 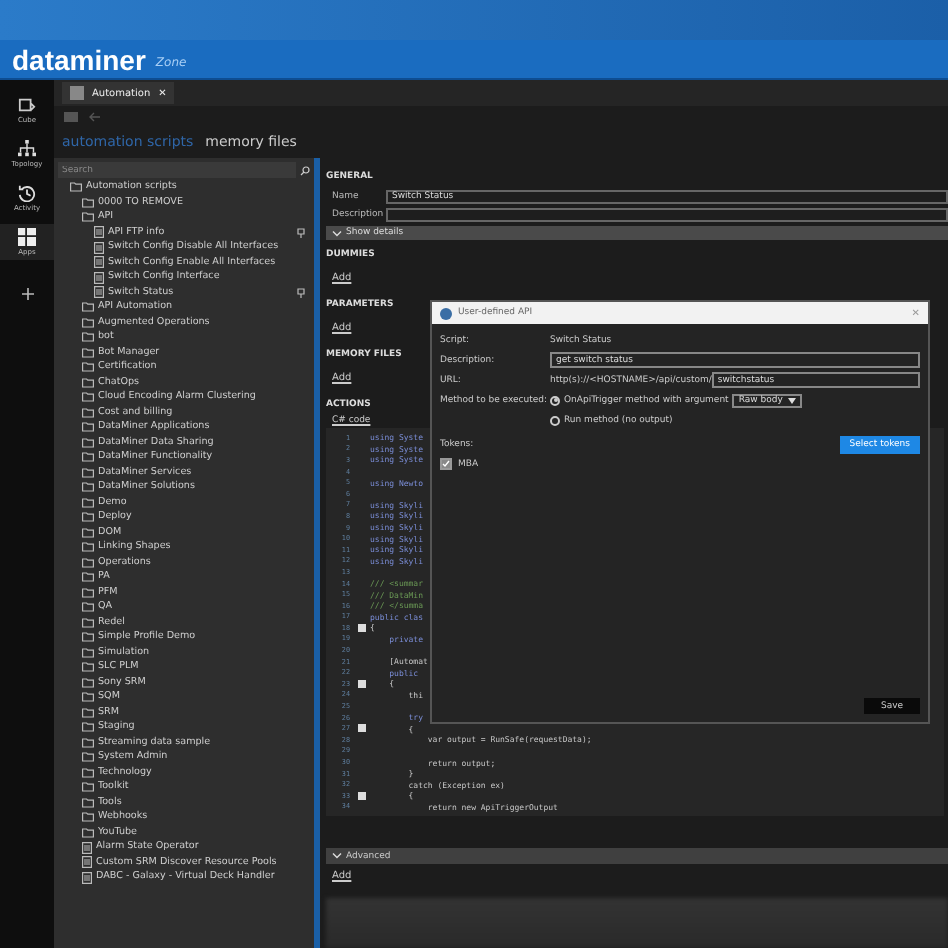 I want to click on caret-icon, so click(x=792, y=400).